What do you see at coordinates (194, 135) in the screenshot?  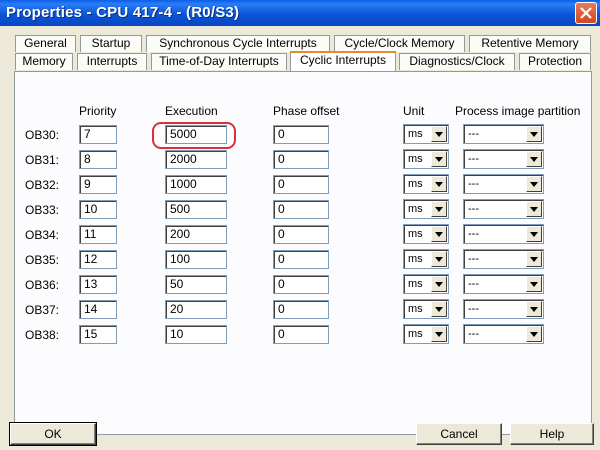 I see `highlight-annotation` at bounding box center [194, 135].